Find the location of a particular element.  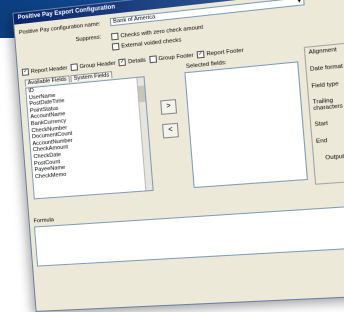

end-label: End is located at coordinates (322, 141).